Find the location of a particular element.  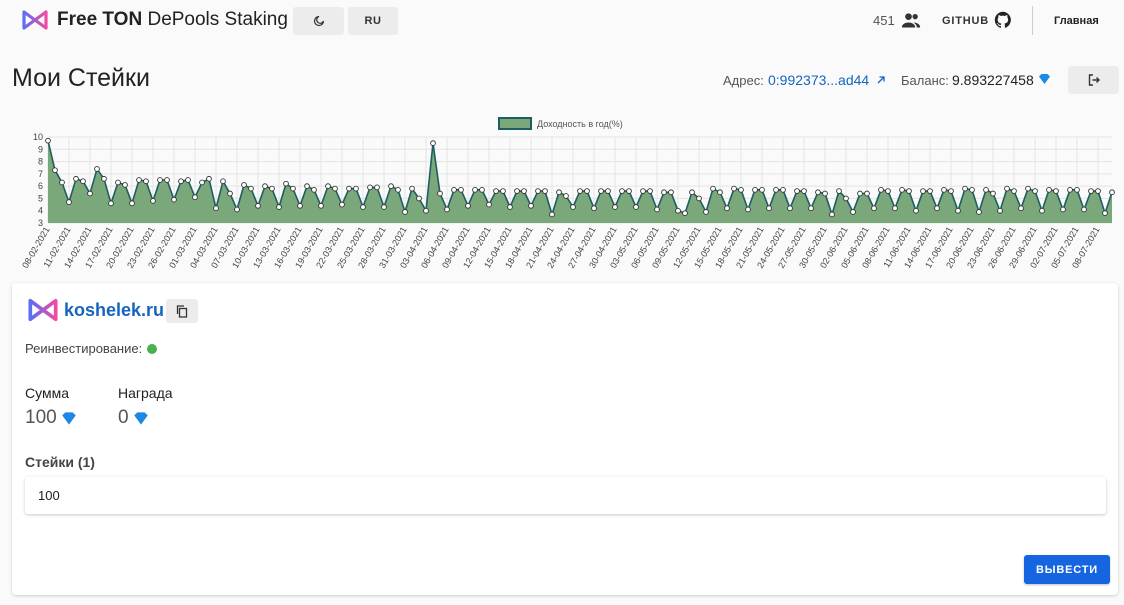

logout-button is located at coordinates (1093, 80).